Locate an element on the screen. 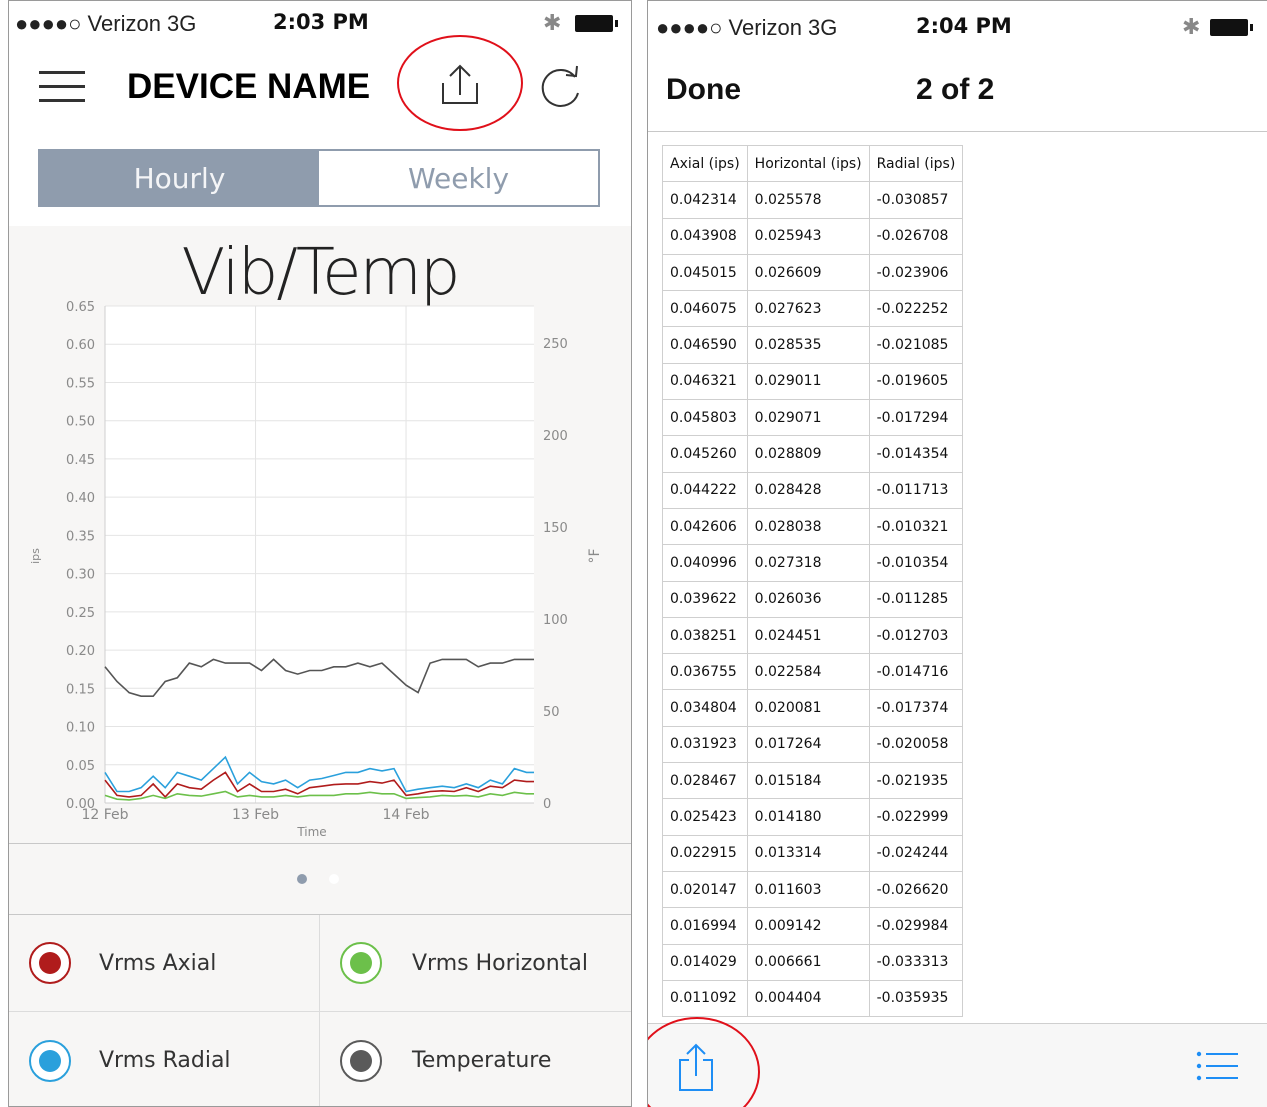 This screenshot has height=1107, width=1267. list-icon is located at coordinates (1217, 1066).